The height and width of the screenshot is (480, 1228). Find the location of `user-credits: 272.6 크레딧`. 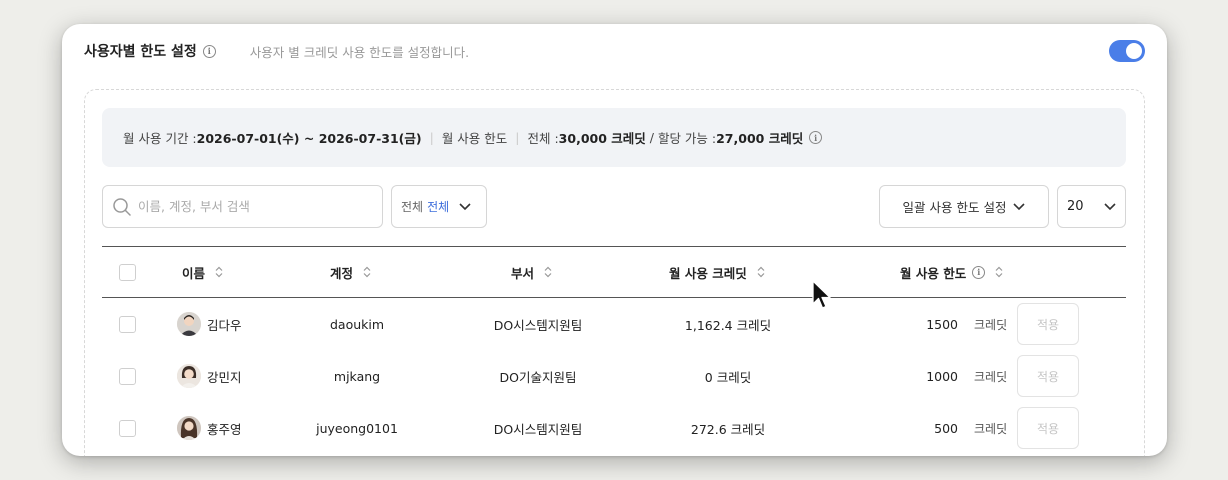

user-credits: 272.6 크레딧 is located at coordinates (728, 429).